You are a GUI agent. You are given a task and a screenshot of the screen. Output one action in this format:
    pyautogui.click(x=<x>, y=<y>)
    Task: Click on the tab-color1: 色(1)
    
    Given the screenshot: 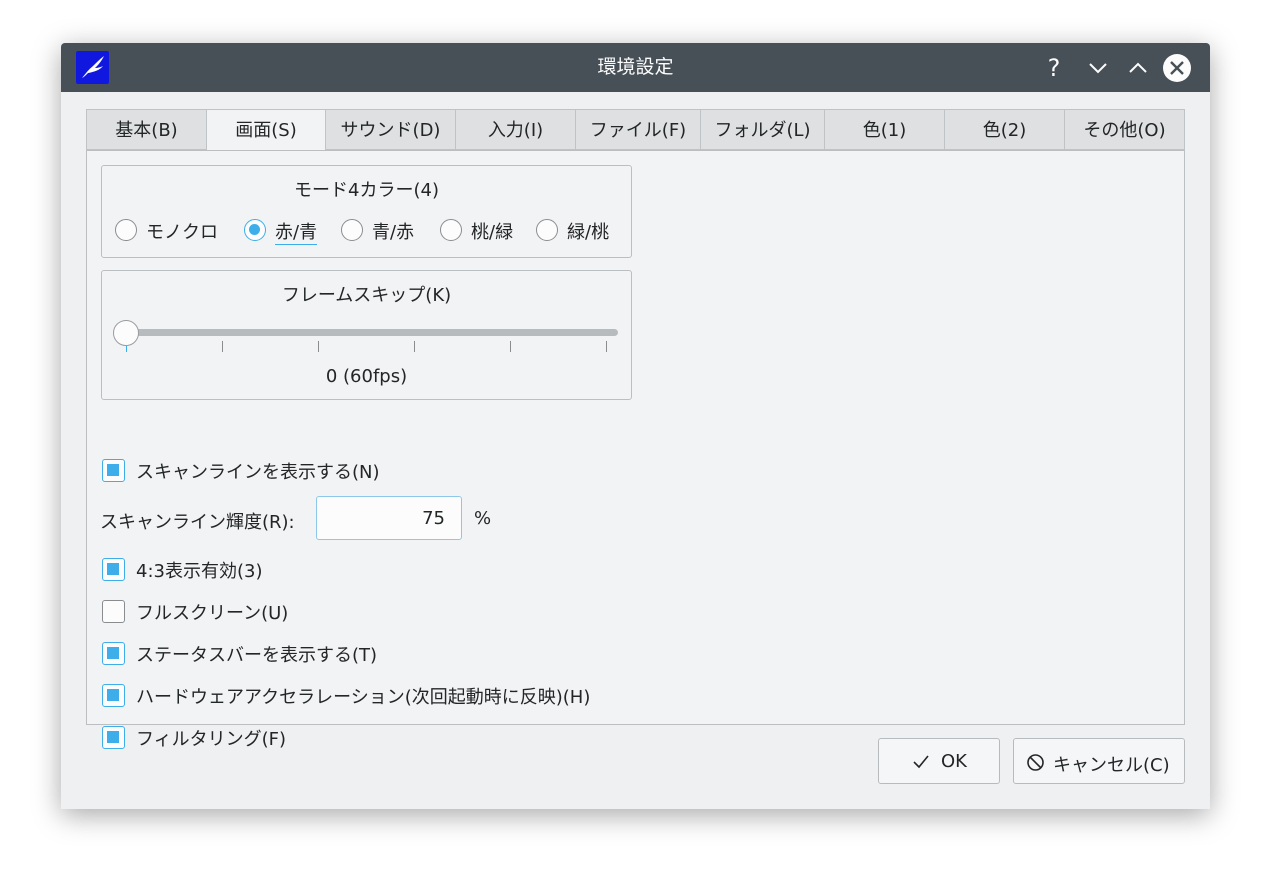 What is the action you would take?
    pyautogui.click(x=884, y=129)
    